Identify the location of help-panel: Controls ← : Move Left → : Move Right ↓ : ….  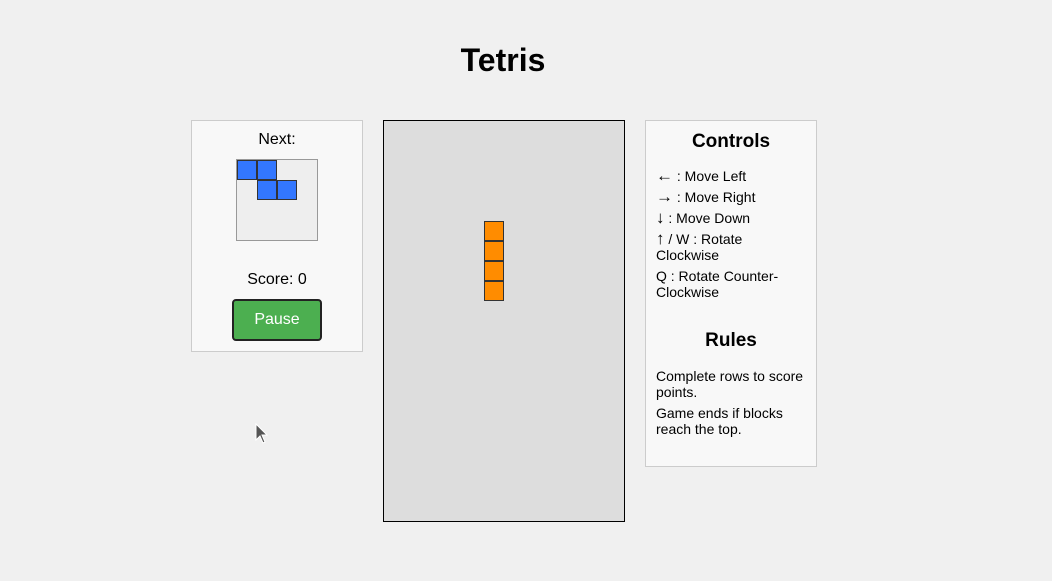
(731, 293).